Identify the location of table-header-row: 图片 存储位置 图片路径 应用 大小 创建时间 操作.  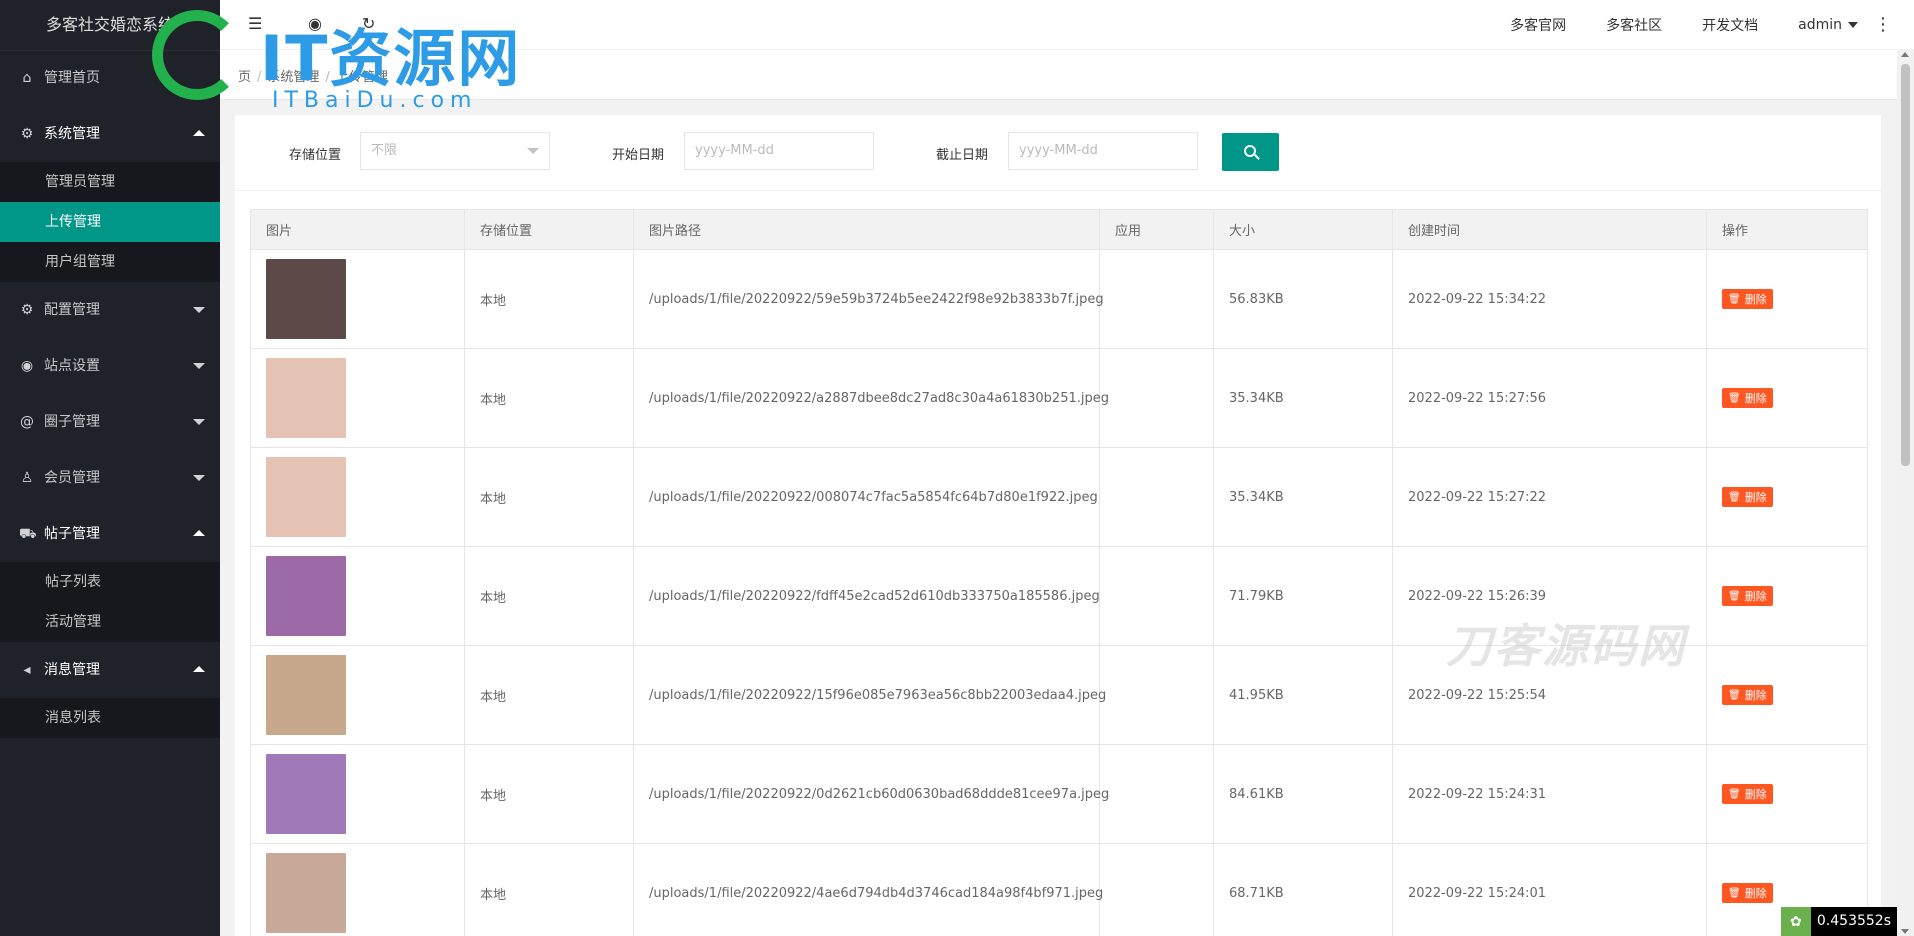
(1059, 229).